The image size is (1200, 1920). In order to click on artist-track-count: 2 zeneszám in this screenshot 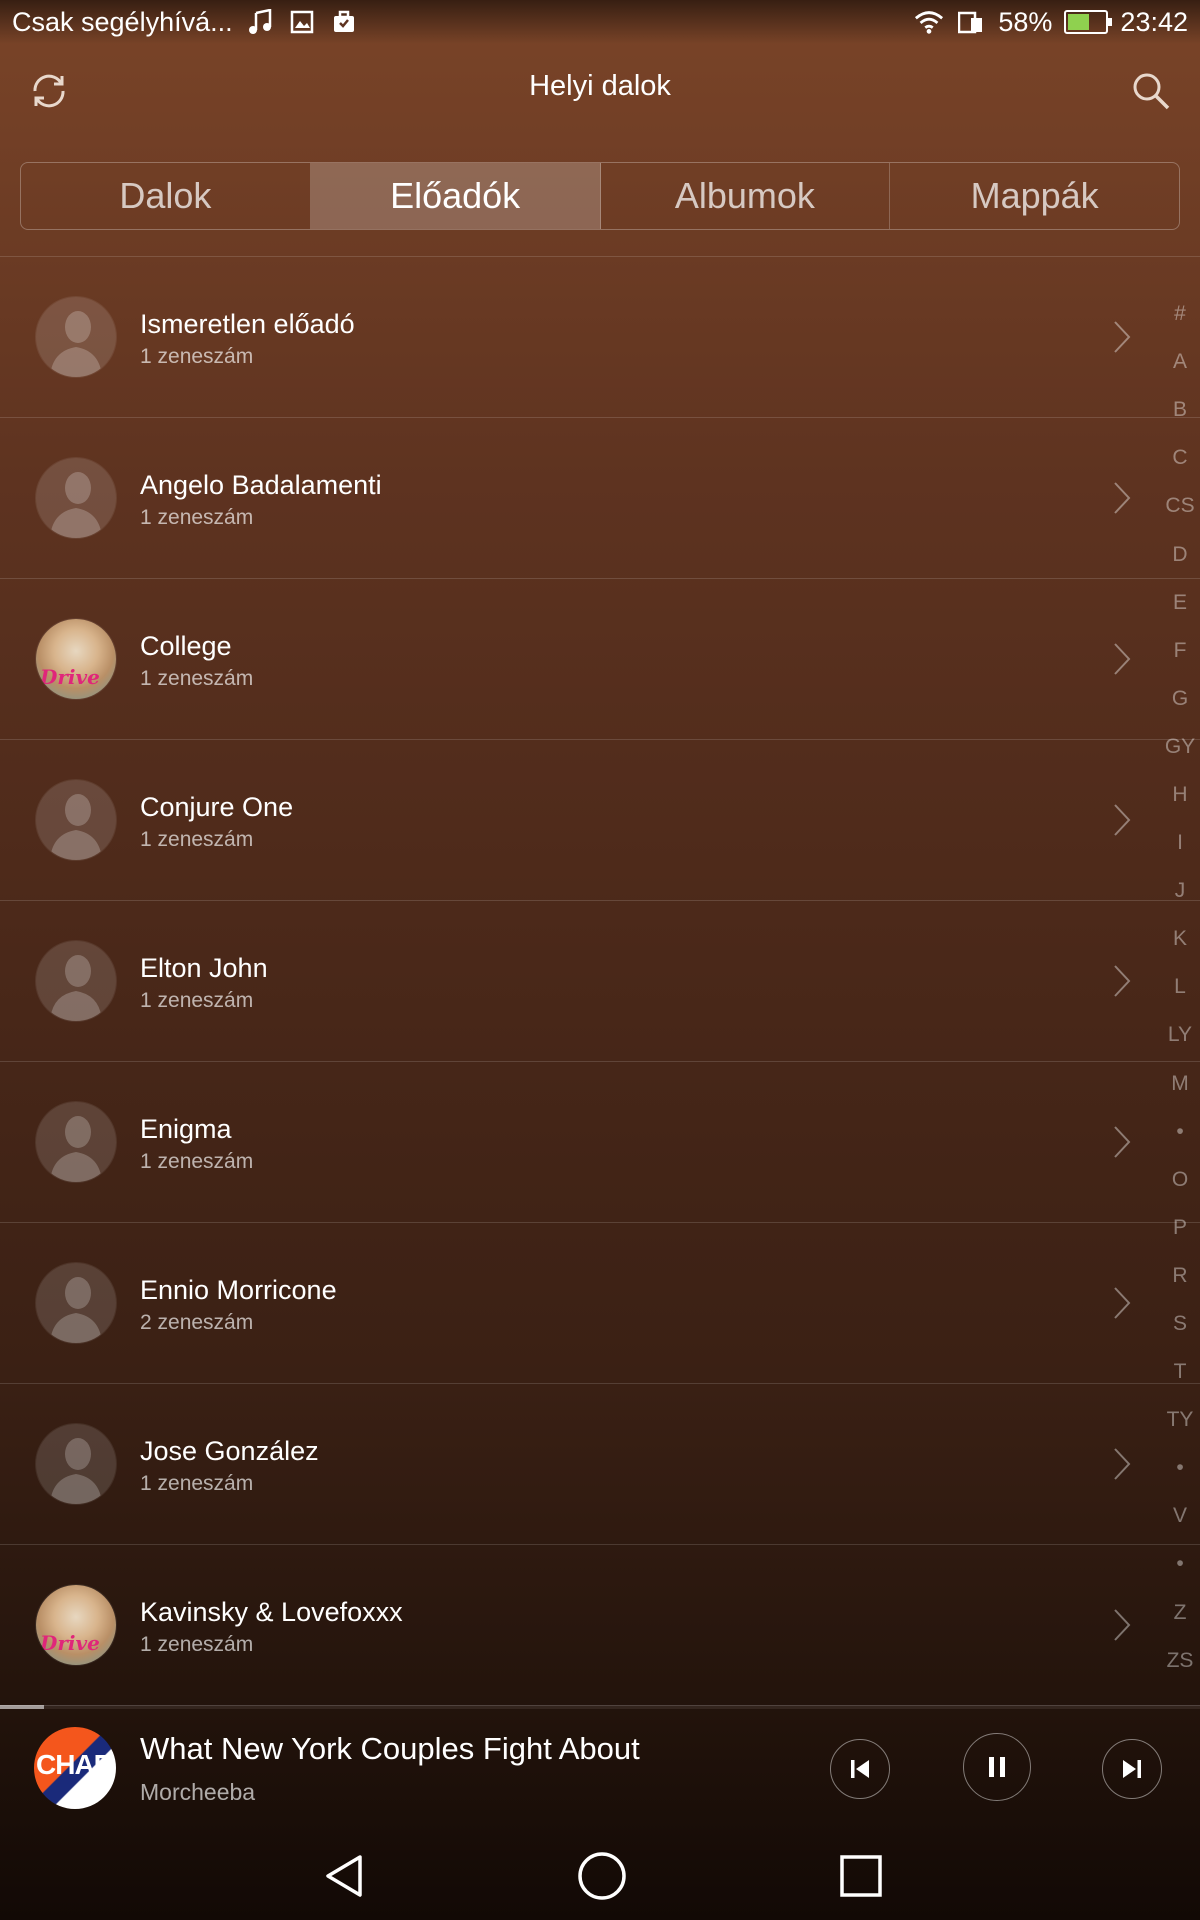, I will do `click(197, 1322)`.